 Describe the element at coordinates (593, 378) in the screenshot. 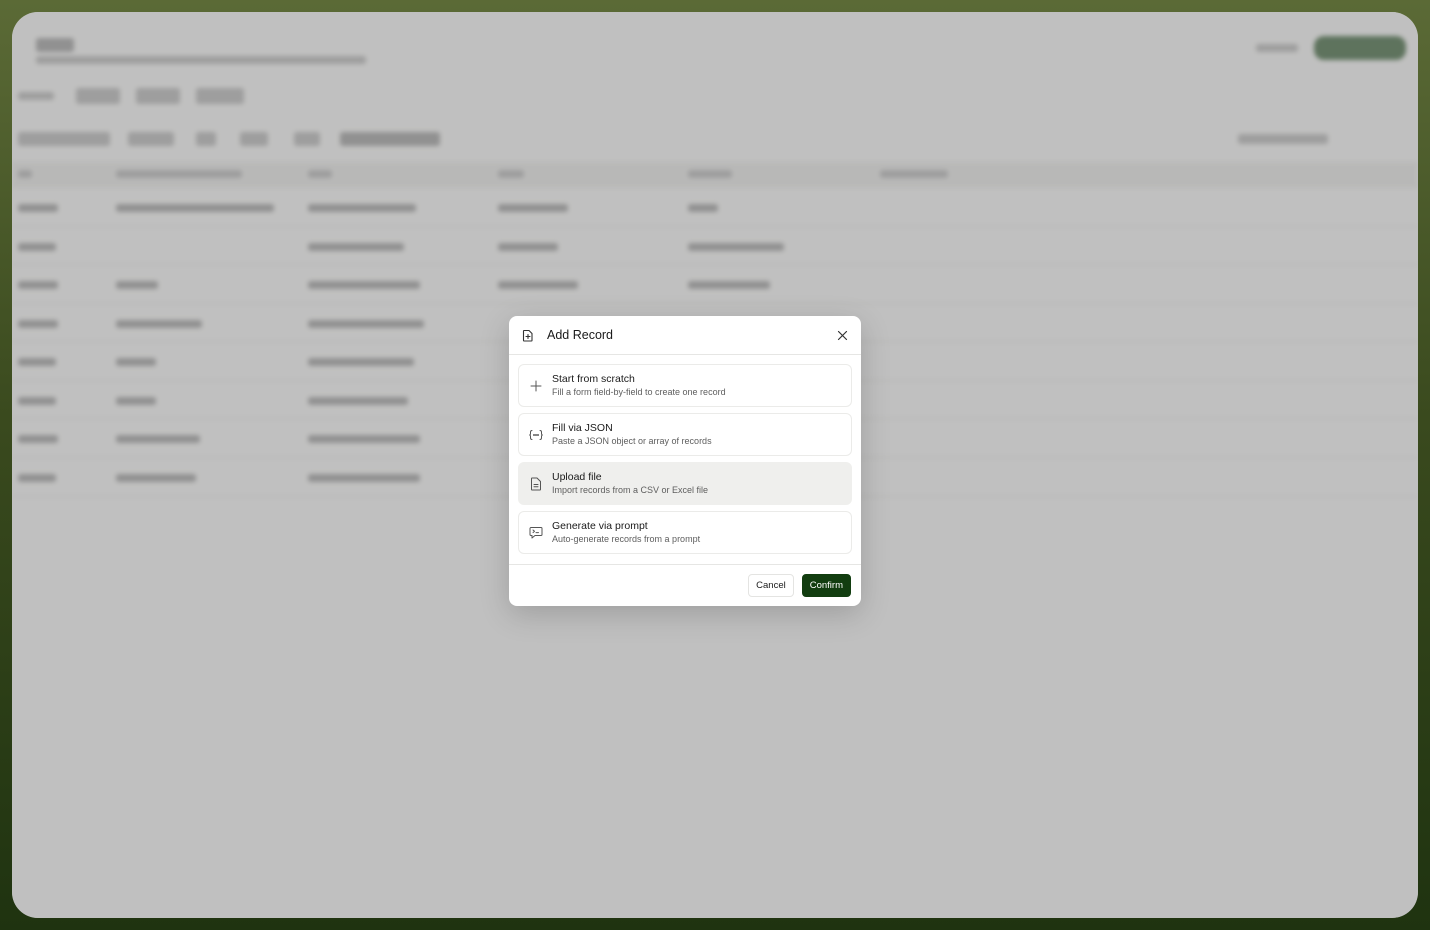

I see `option-title: Start from scratch` at that location.